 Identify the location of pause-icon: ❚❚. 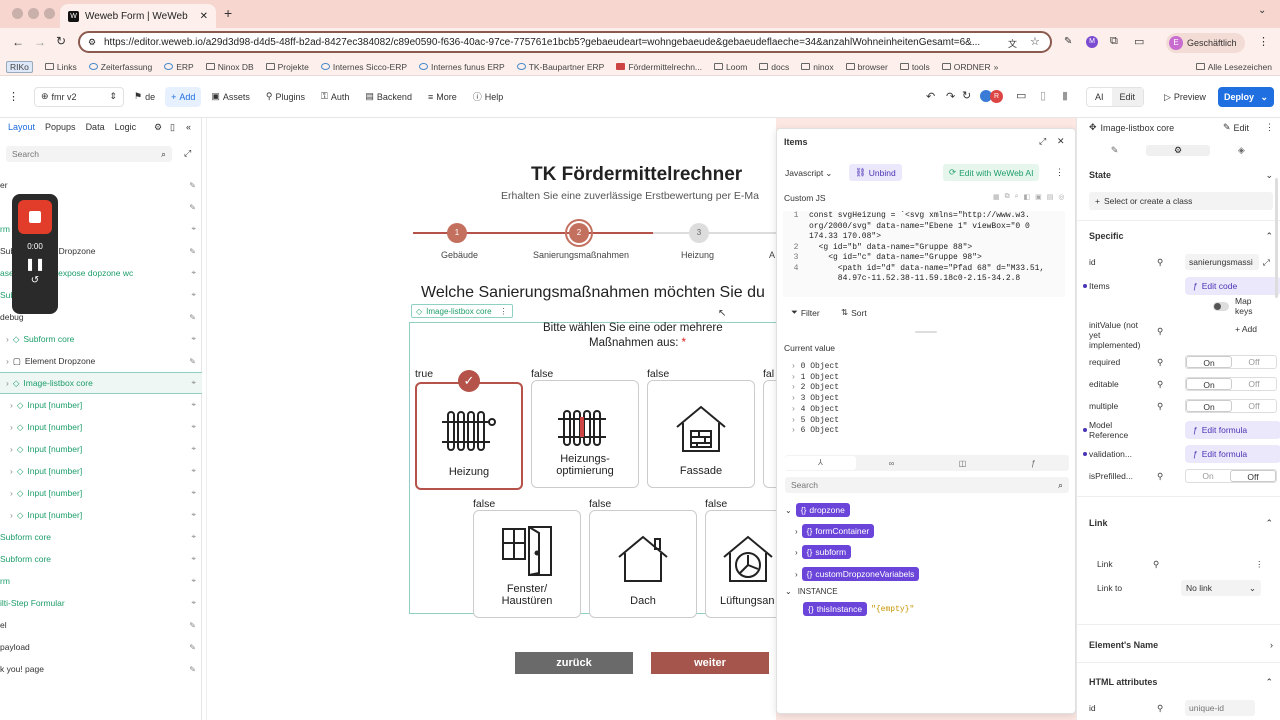
(35, 264).